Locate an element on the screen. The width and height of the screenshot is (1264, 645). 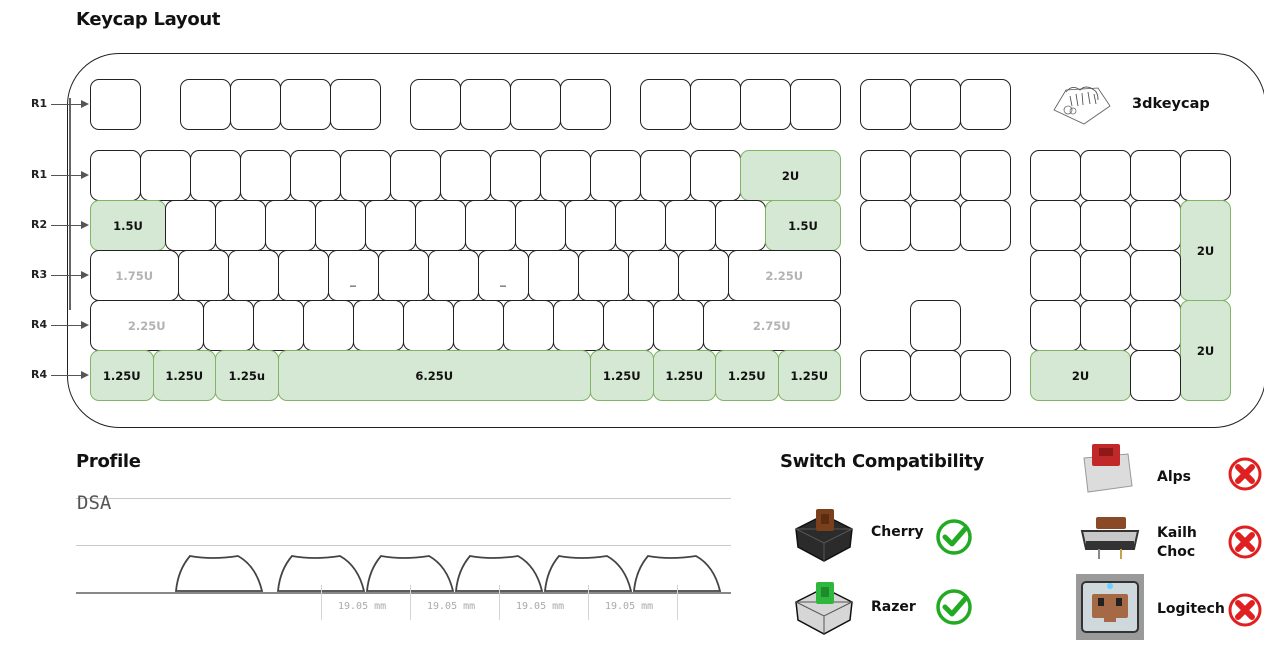
switch-name: Razer is located at coordinates (893, 607).